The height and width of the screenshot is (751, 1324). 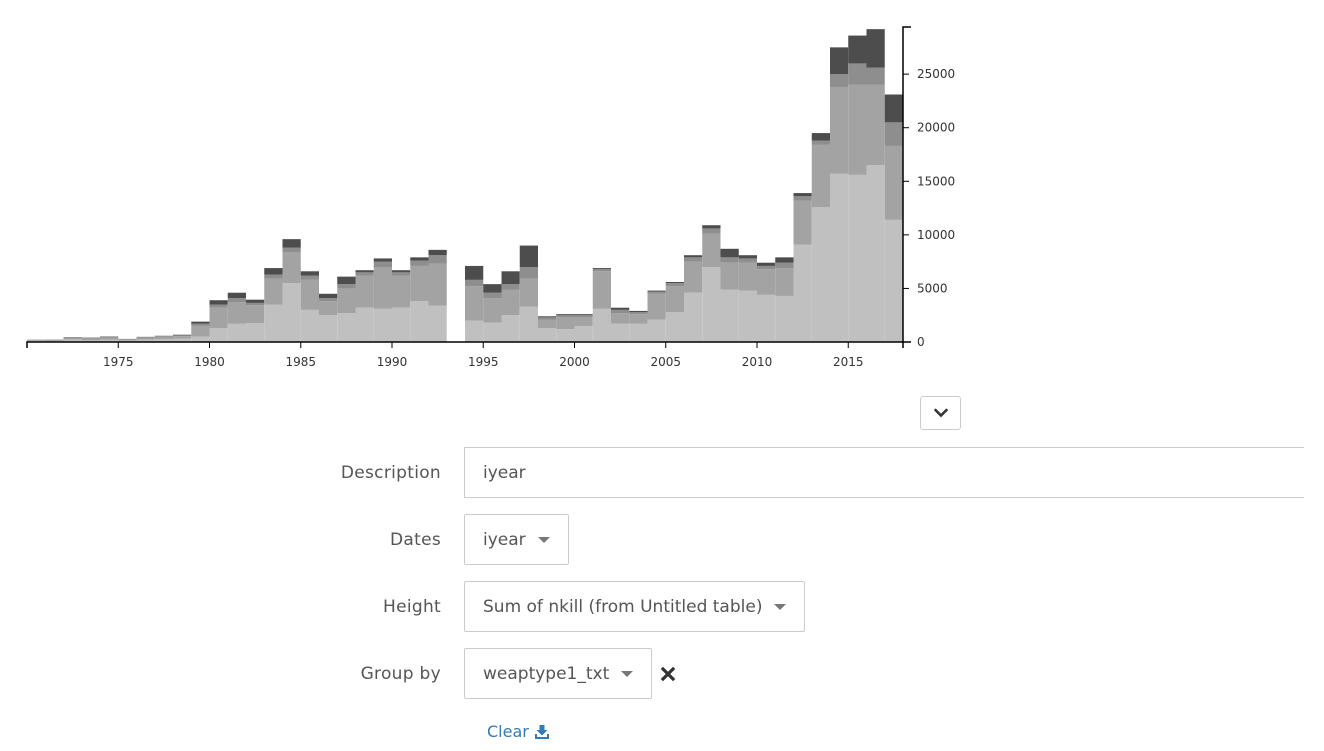 What do you see at coordinates (118, 362) in the screenshot?
I see `x-tick-label: 1975` at bounding box center [118, 362].